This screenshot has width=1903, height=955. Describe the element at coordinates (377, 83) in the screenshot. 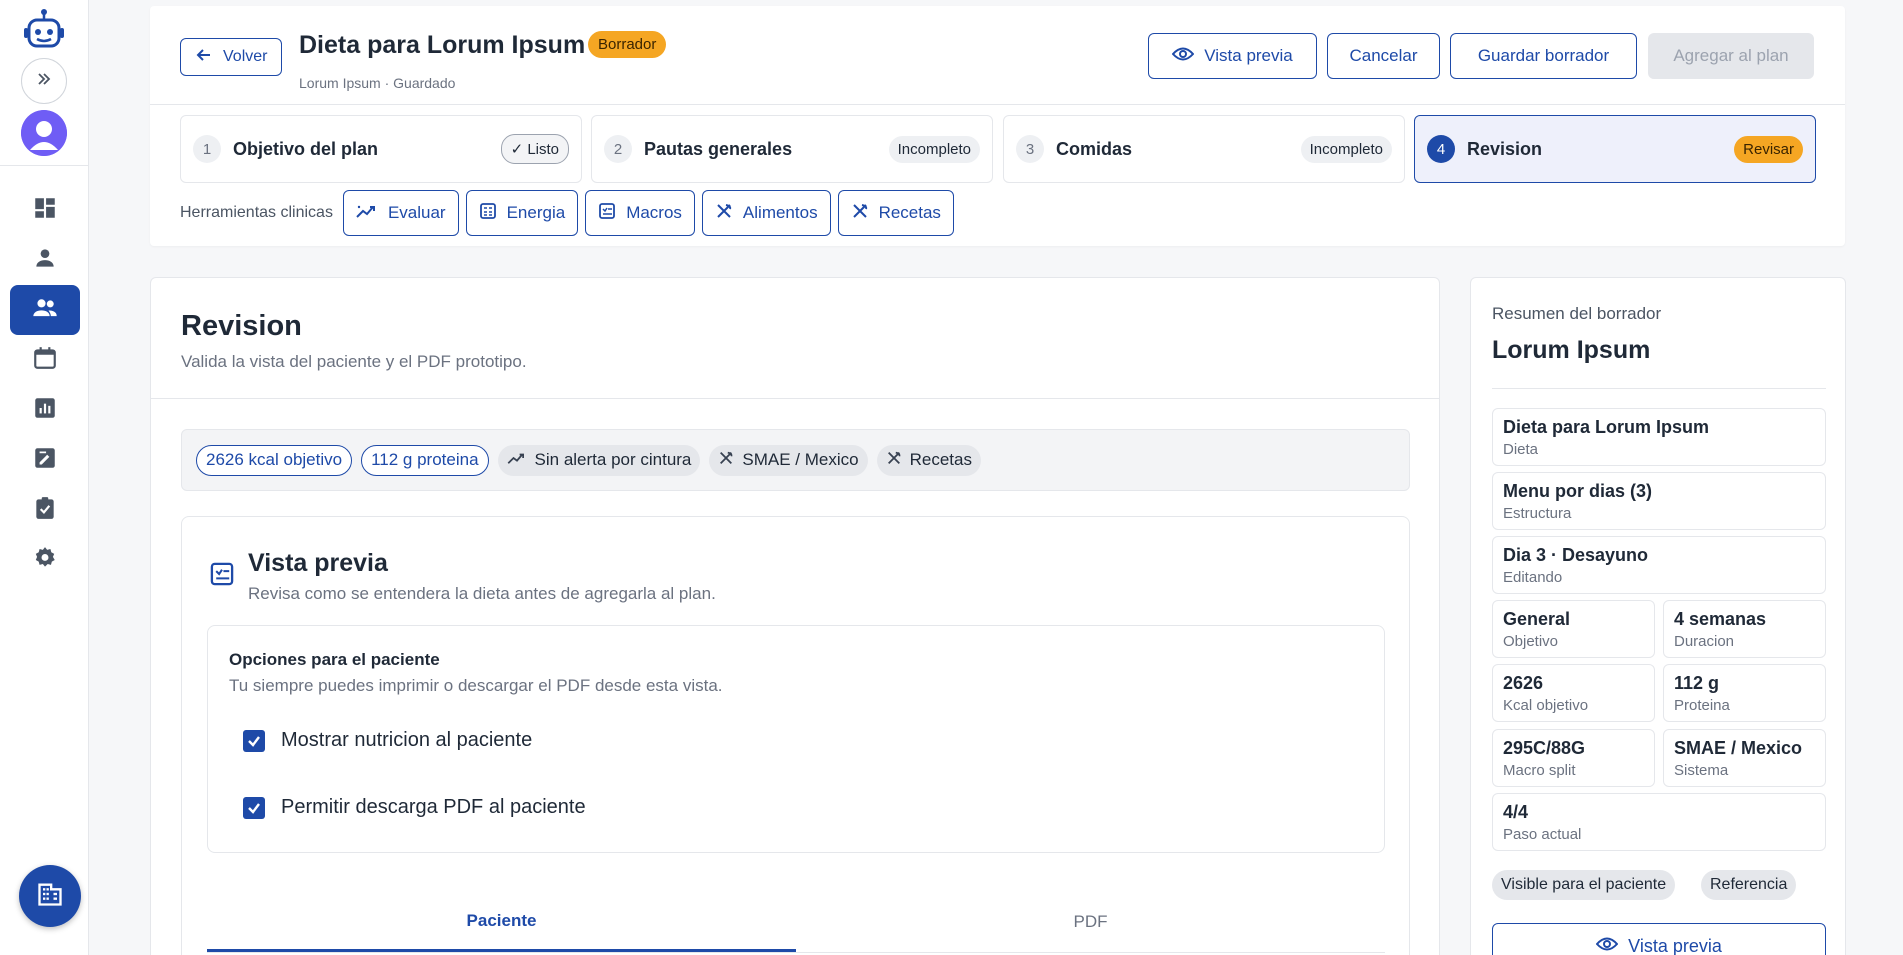

I see `page-subtitle: Lorum Ipsum · Guardado` at that location.